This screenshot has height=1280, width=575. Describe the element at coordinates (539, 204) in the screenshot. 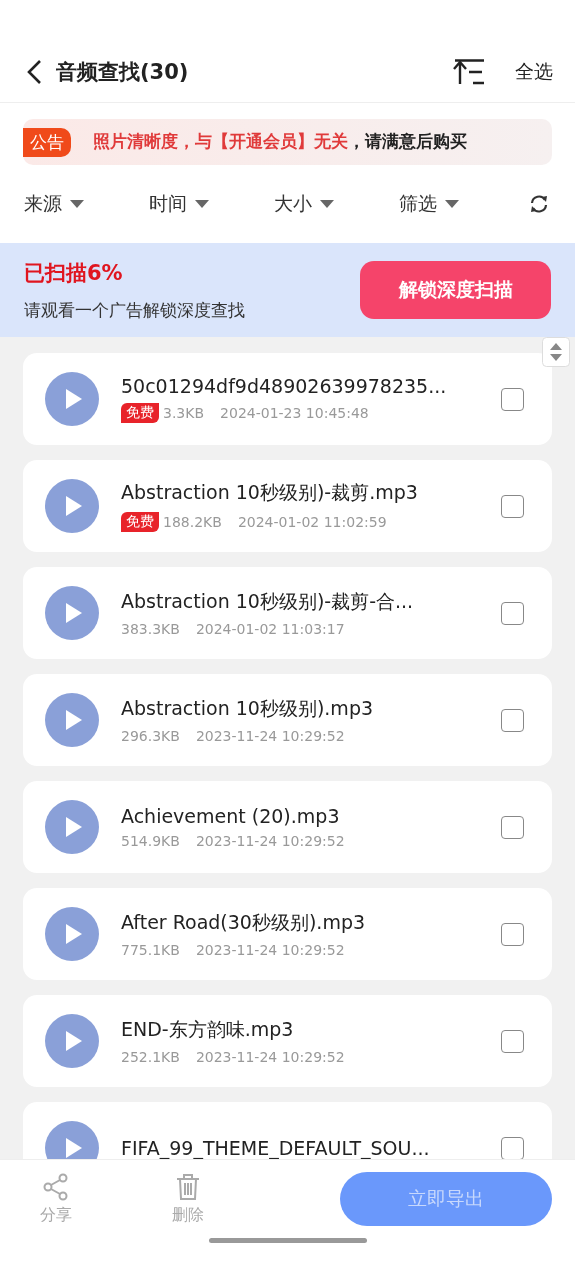

I see `refresh-icon` at that location.